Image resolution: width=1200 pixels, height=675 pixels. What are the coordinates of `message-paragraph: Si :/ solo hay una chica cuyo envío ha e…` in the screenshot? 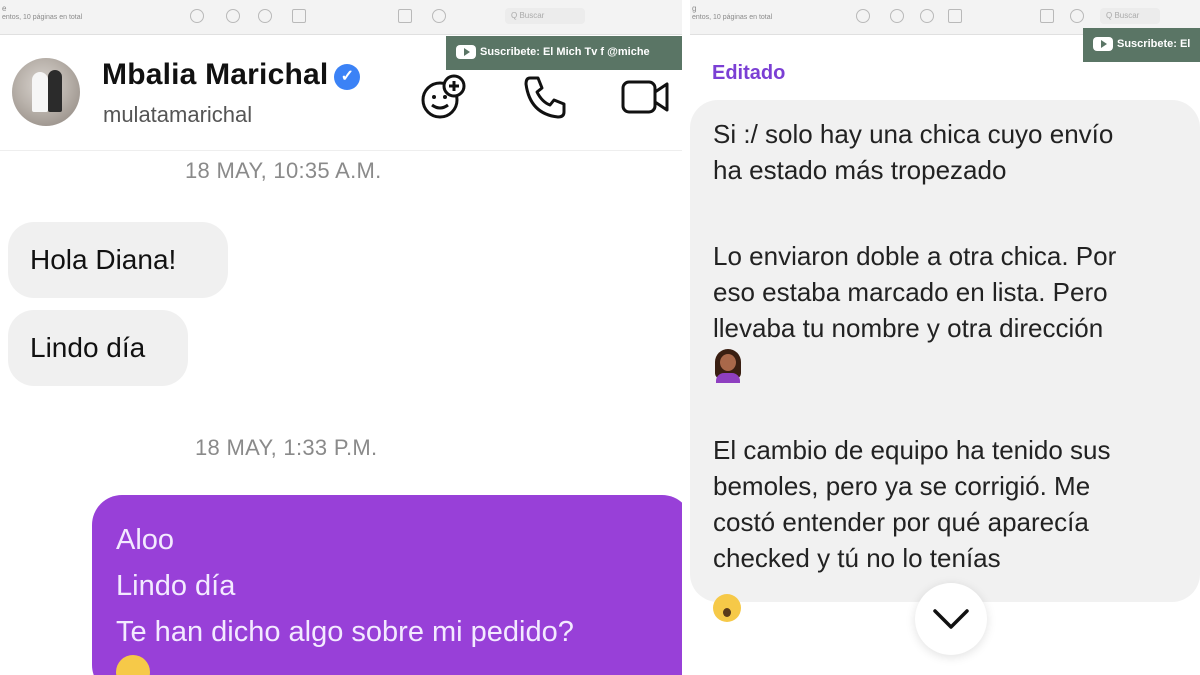 It's located at (948, 152).